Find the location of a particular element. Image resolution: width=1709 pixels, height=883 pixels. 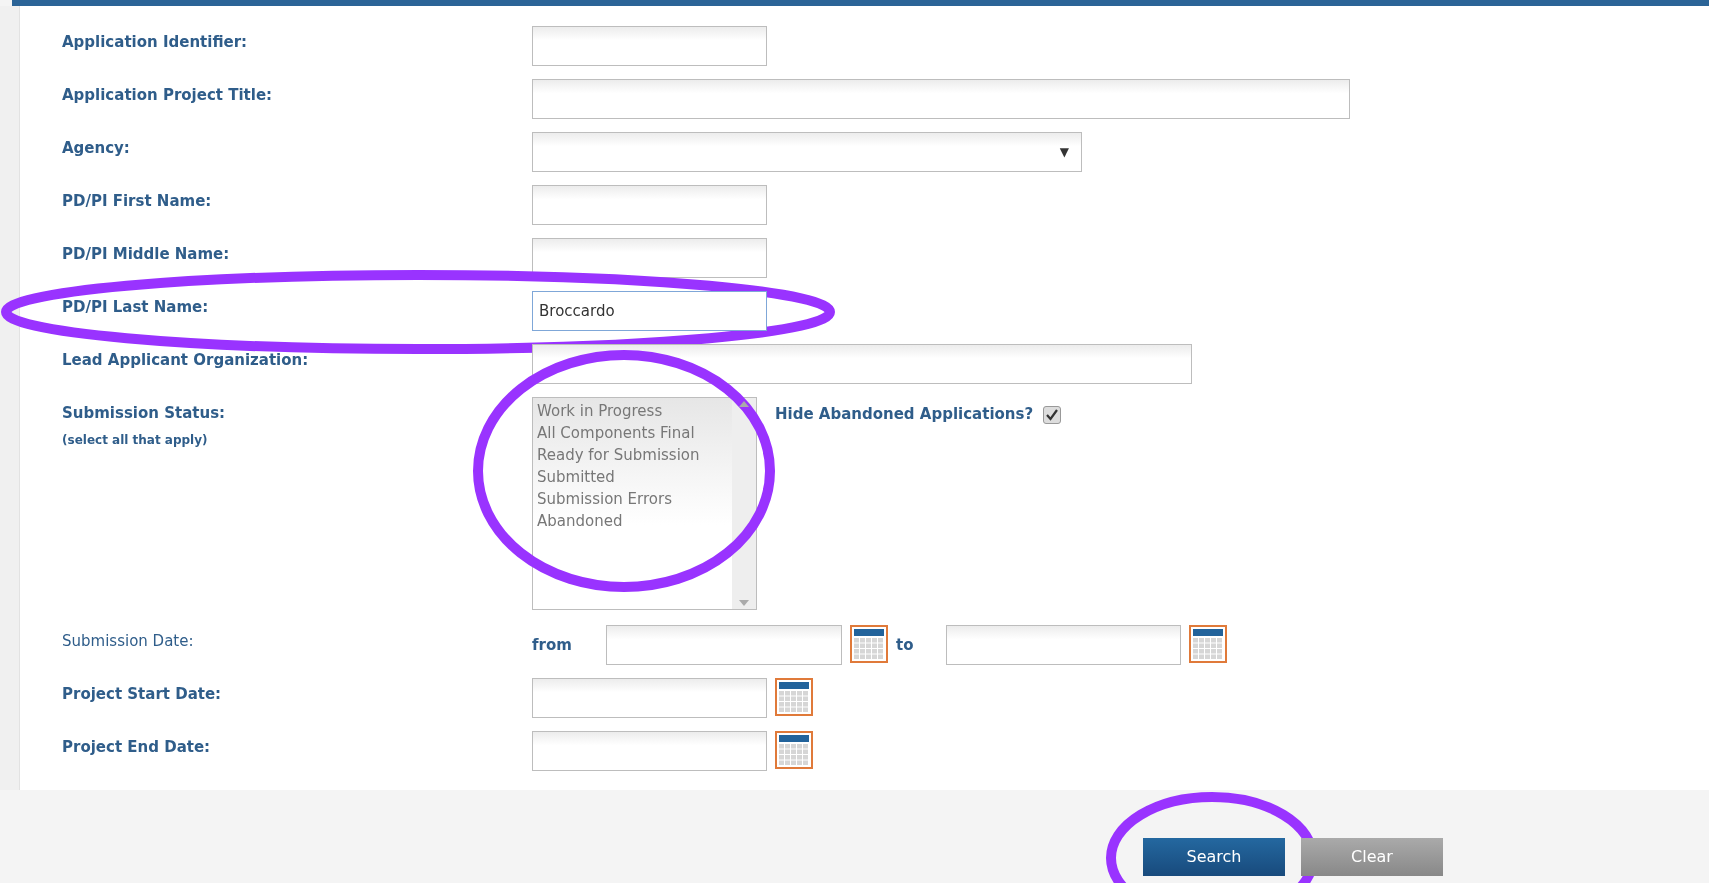

status-listbox: Work in Progress All Components Final Ready for Submission Submitted Submission Errors Abandoned is located at coordinates (644, 503).